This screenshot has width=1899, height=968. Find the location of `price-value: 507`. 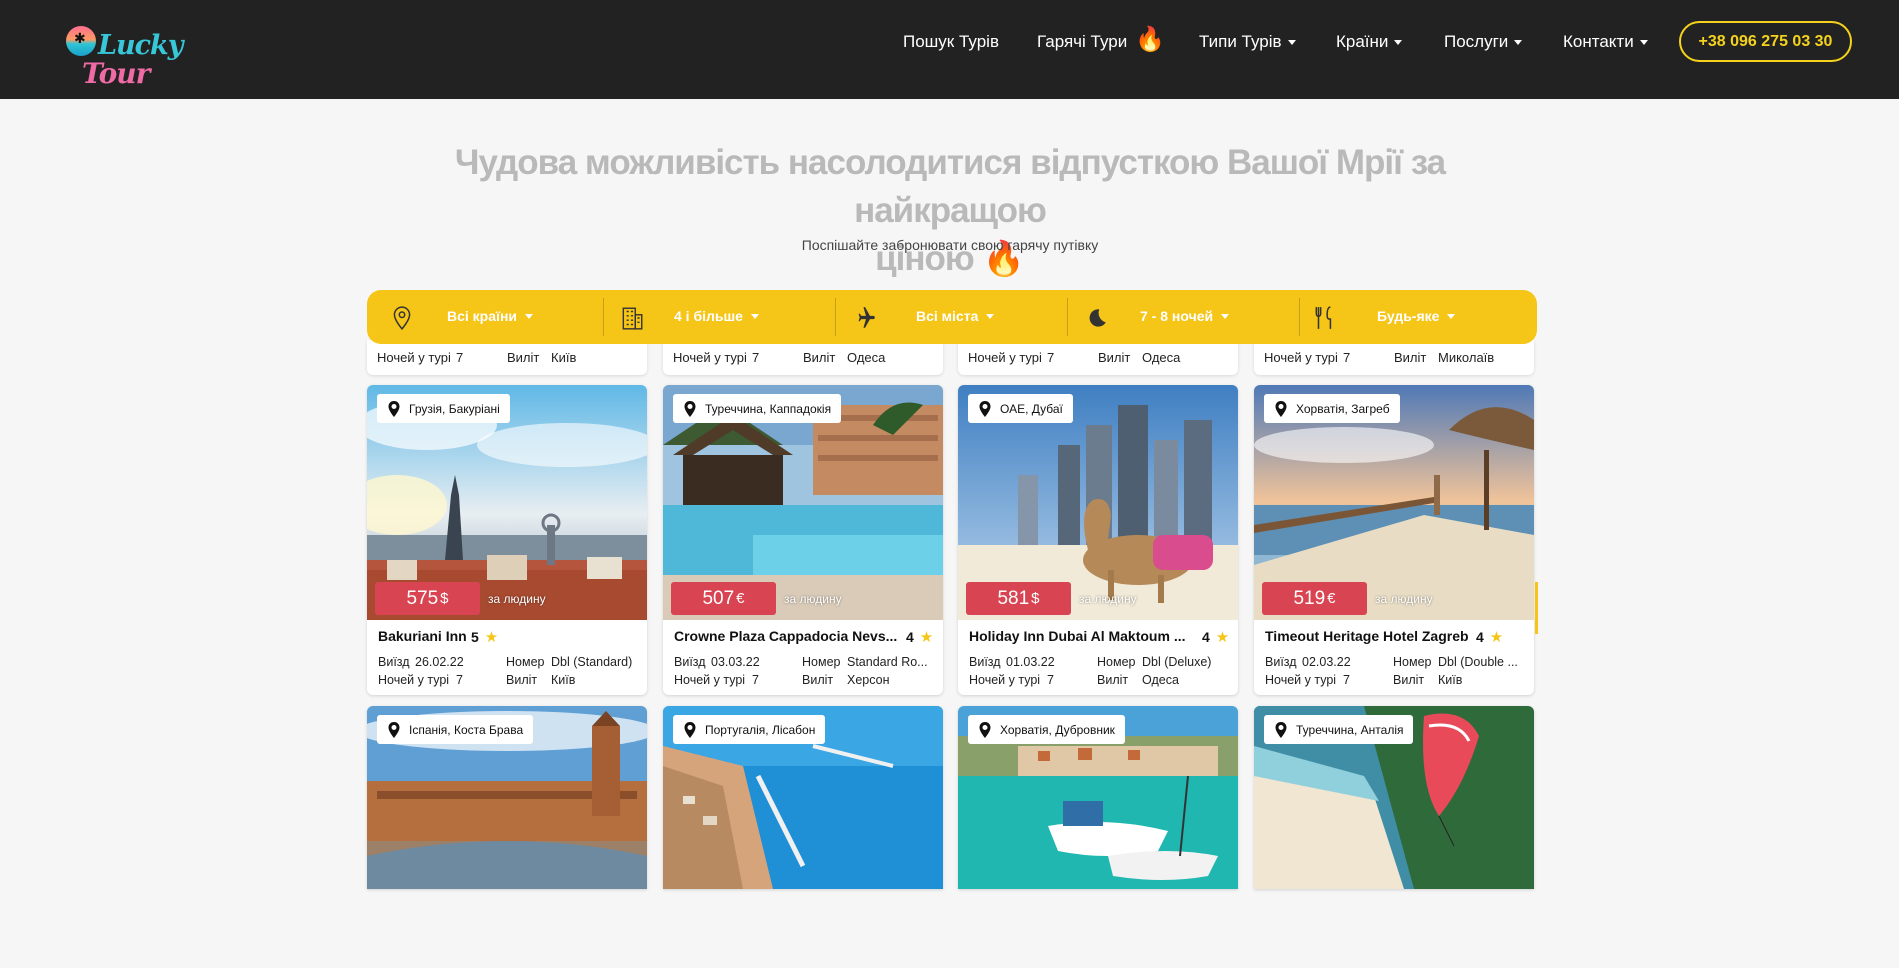

price-value: 507 is located at coordinates (718, 598).